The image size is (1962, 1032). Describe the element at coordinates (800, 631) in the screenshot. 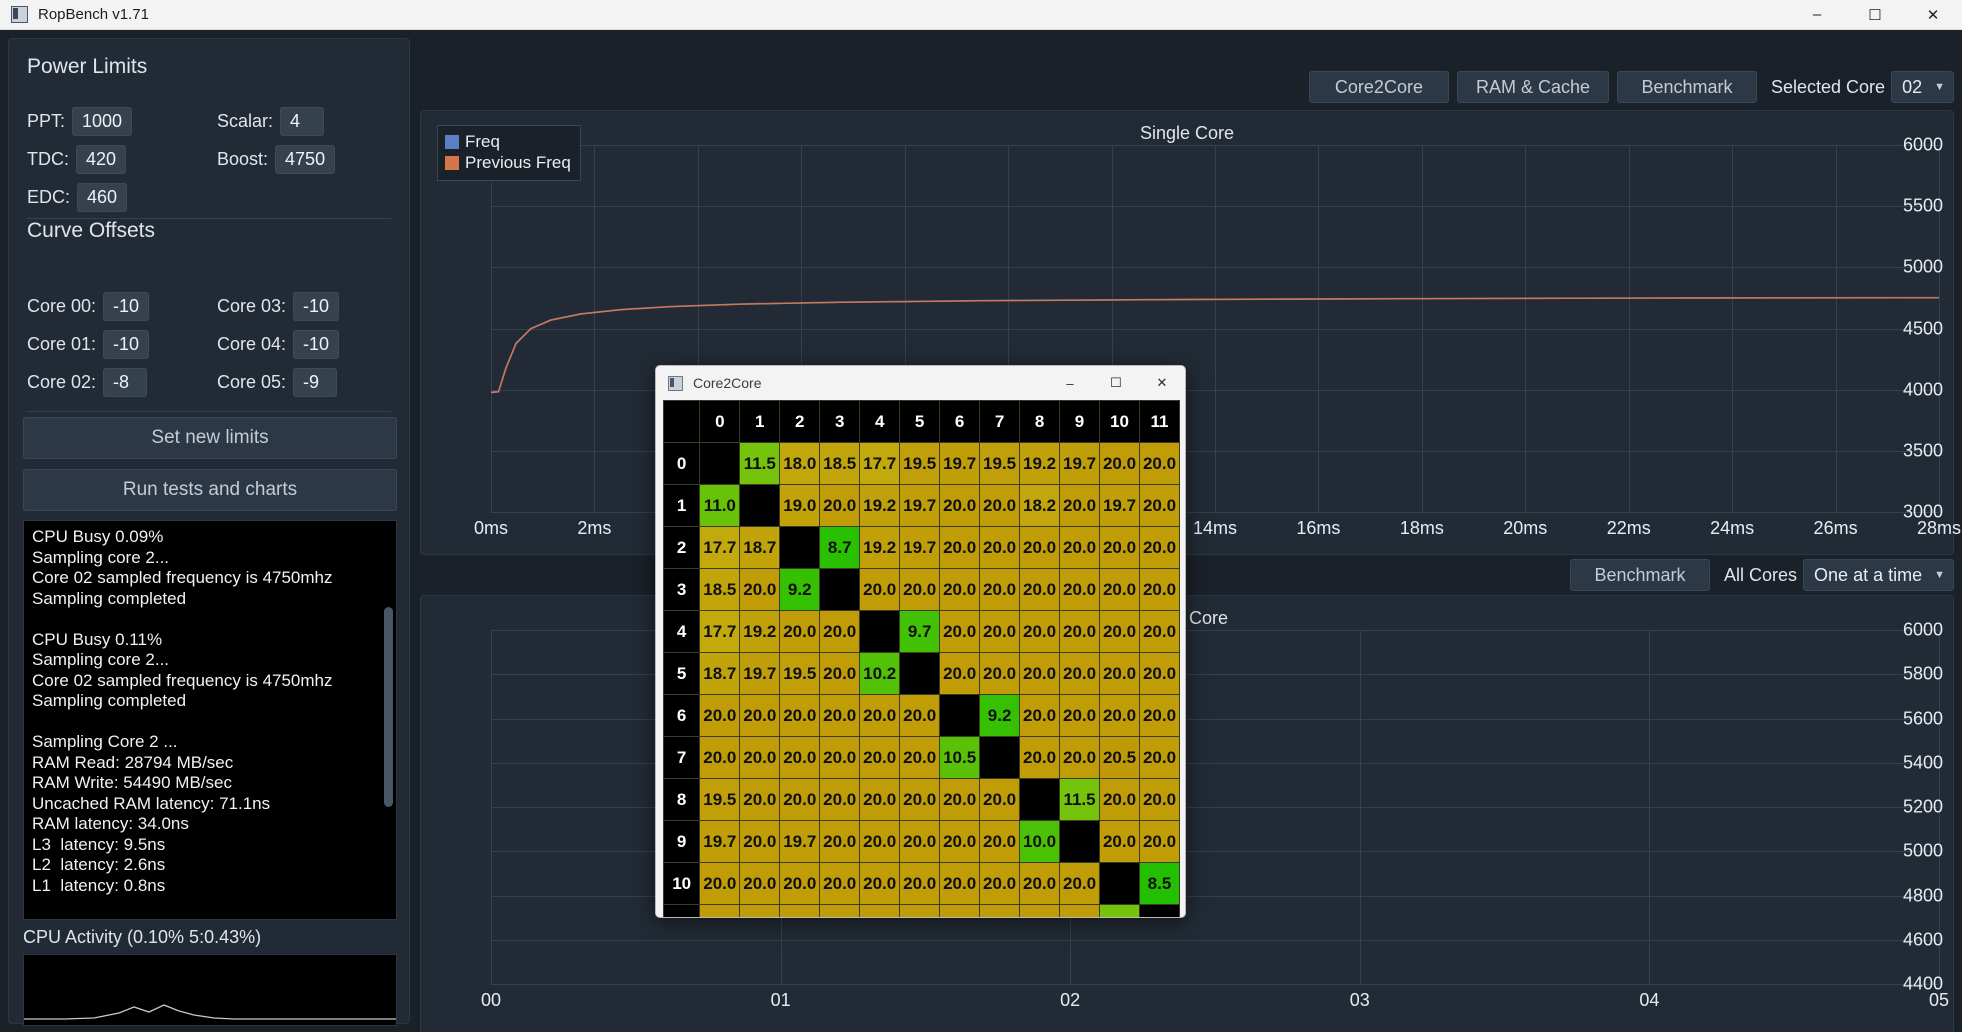

I see `matrix-cell-4-2: 20.0` at that location.